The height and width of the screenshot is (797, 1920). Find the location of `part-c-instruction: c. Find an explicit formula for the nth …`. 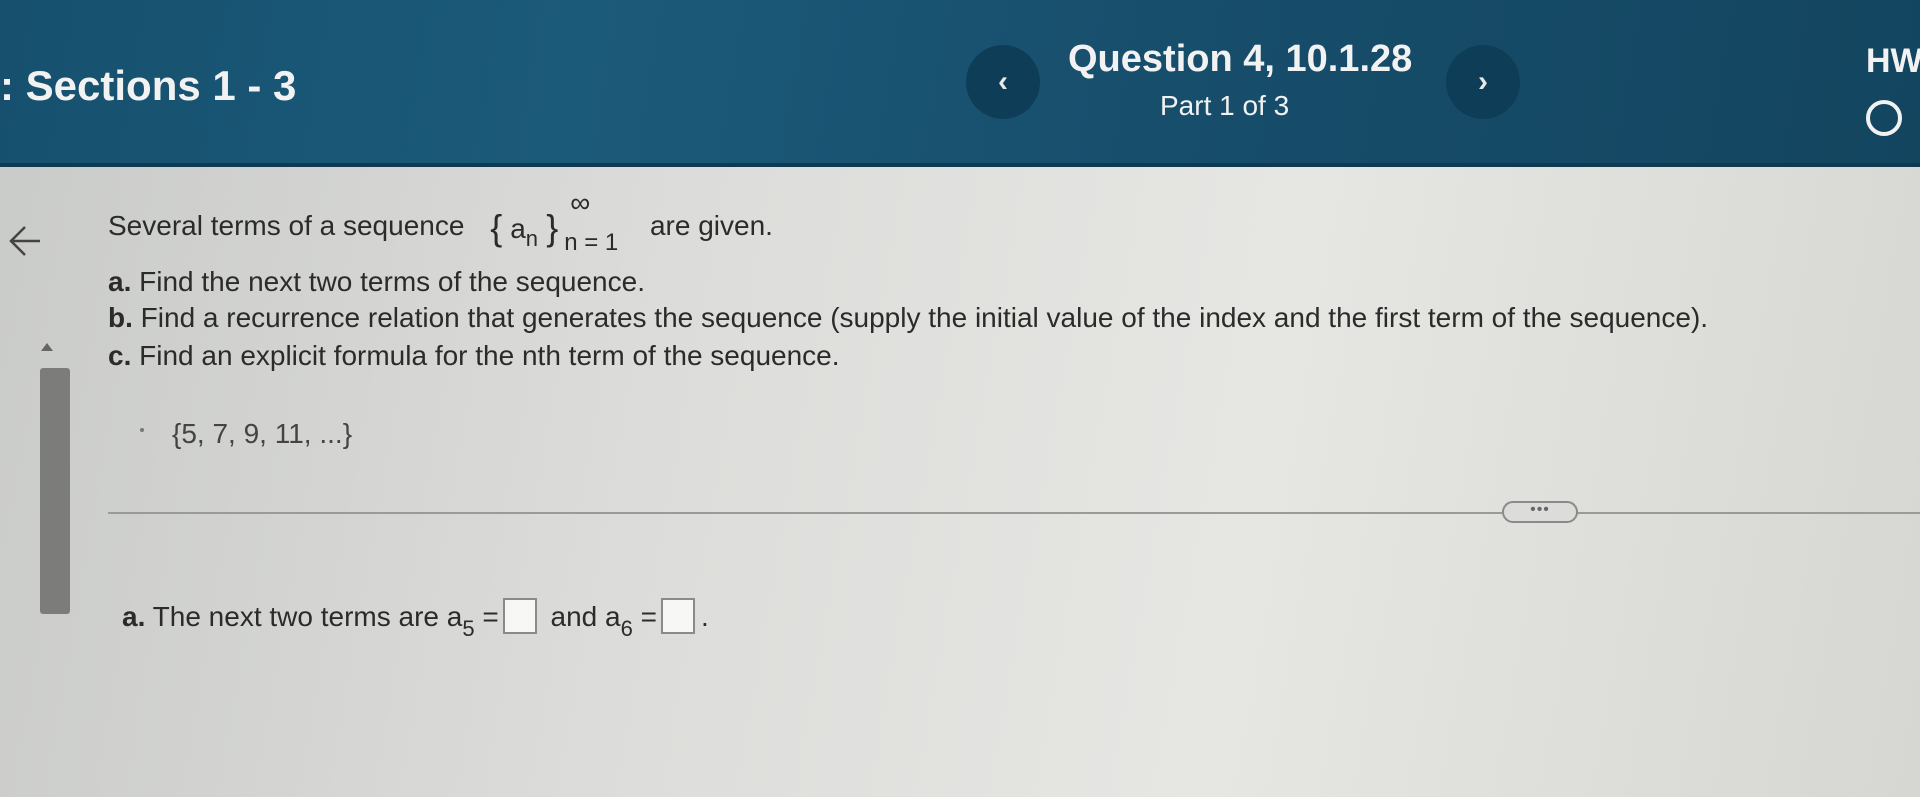

part-c-instruction: c. Find an explicit formula for the nth … is located at coordinates (474, 355).